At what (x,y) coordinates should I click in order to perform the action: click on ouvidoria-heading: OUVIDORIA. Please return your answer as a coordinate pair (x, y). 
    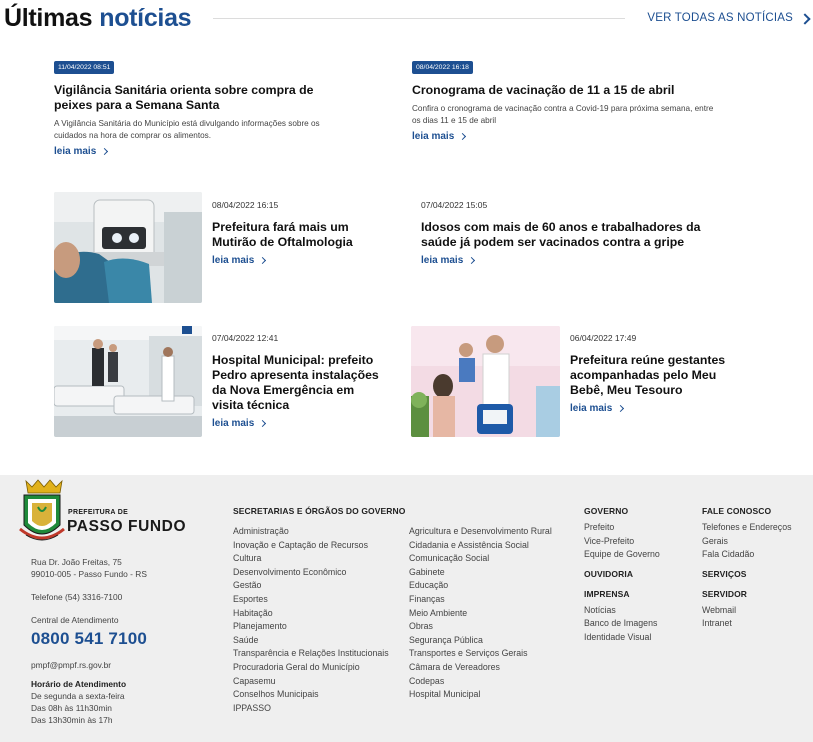
    Looking at the image, I should click on (639, 574).